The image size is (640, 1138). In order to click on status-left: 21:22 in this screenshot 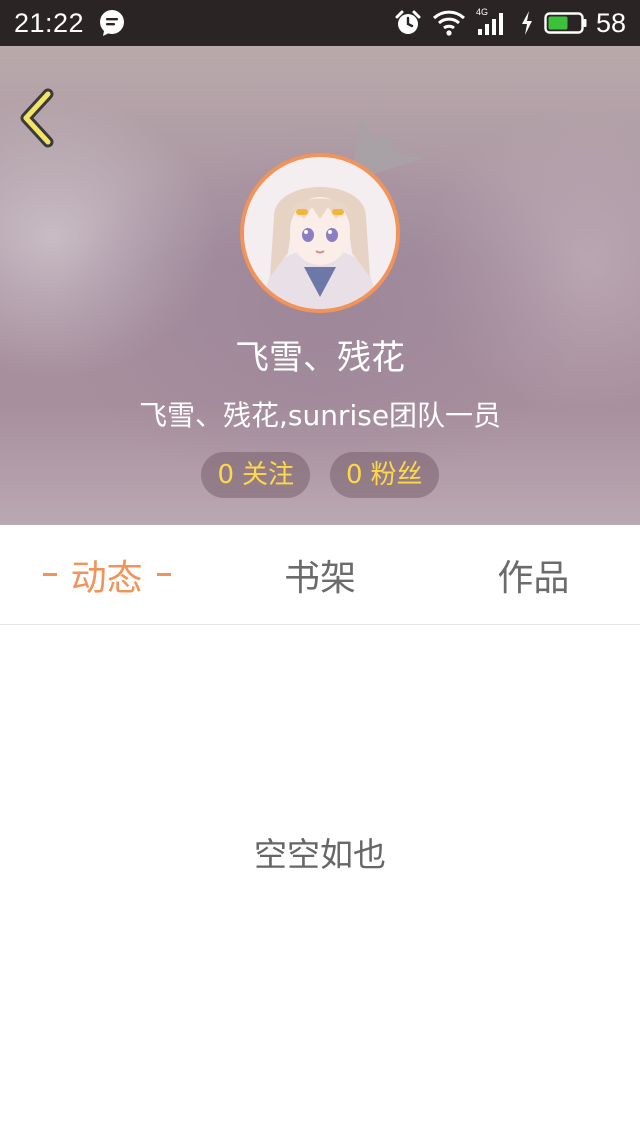, I will do `click(70, 23)`.